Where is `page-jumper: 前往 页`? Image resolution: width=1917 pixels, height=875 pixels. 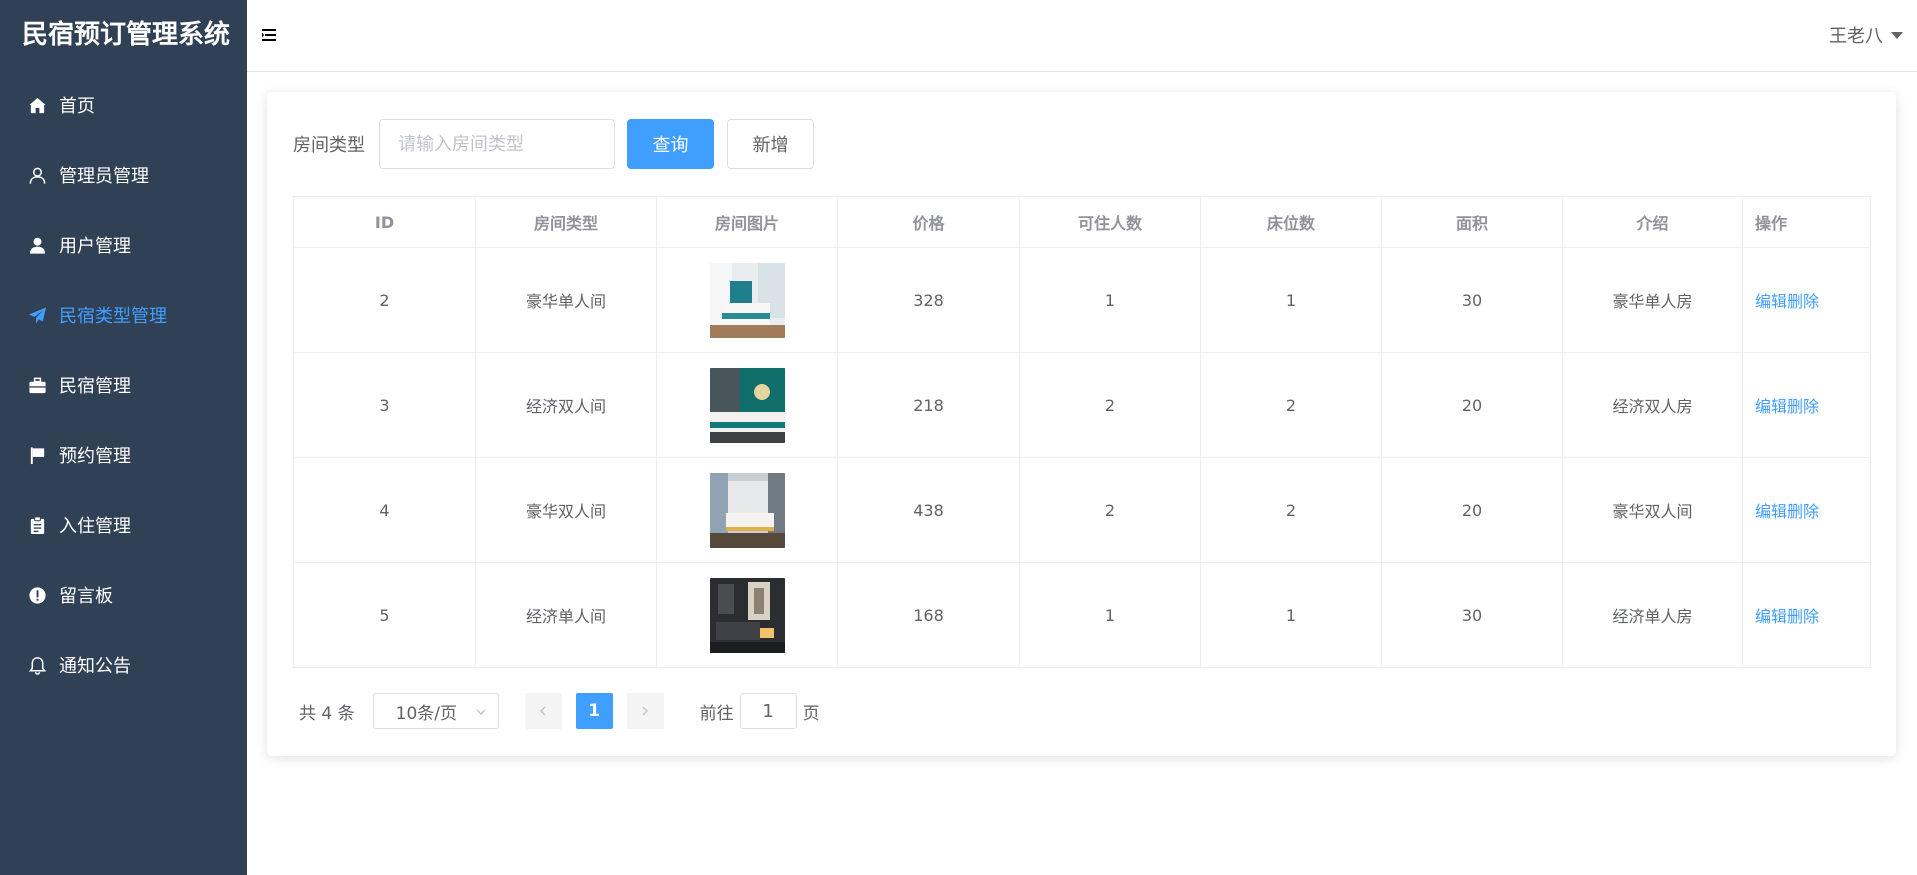 page-jumper: 前往 页 is located at coordinates (760, 711).